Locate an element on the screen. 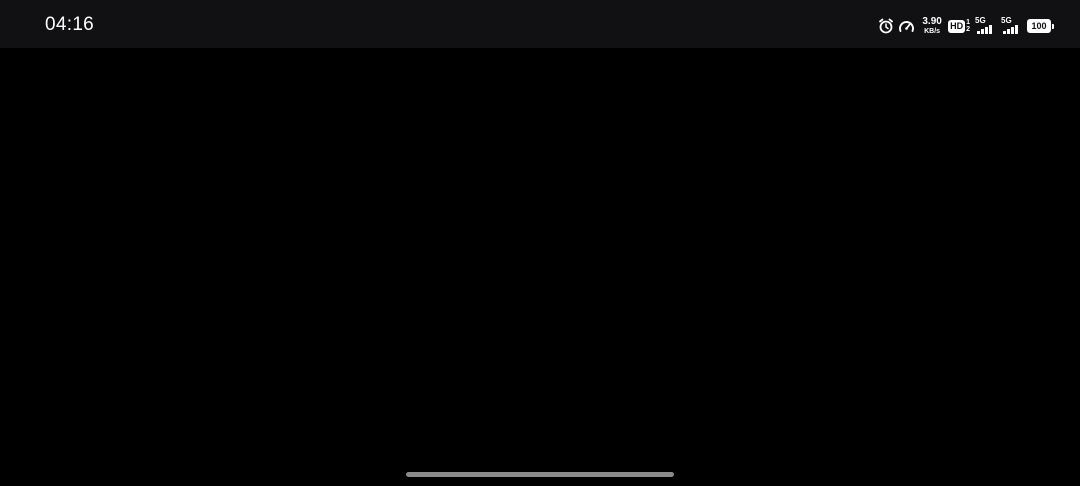 The height and width of the screenshot is (486, 1080). sim2-network-type: 5G is located at coordinates (1006, 20).